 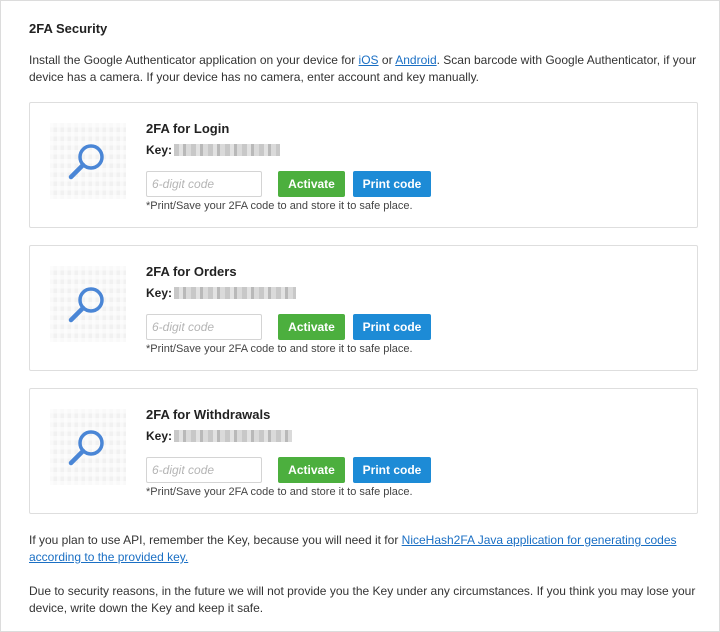 What do you see at coordinates (369, 60) in the screenshot?
I see `ios-link: iOS` at bounding box center [369, 60].